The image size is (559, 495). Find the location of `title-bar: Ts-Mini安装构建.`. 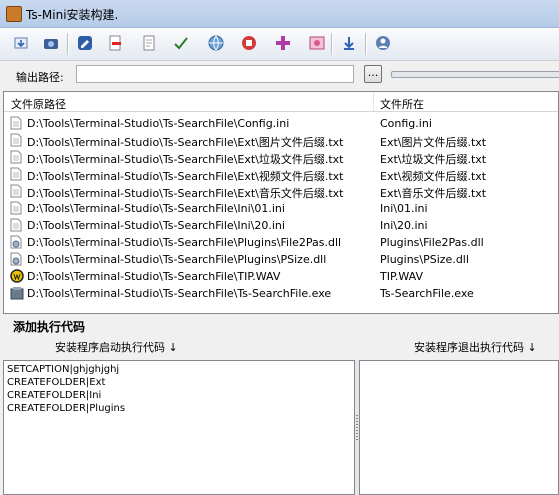

title-bar: Ts-Mini安装构建. is located at coordinates (279, 14).